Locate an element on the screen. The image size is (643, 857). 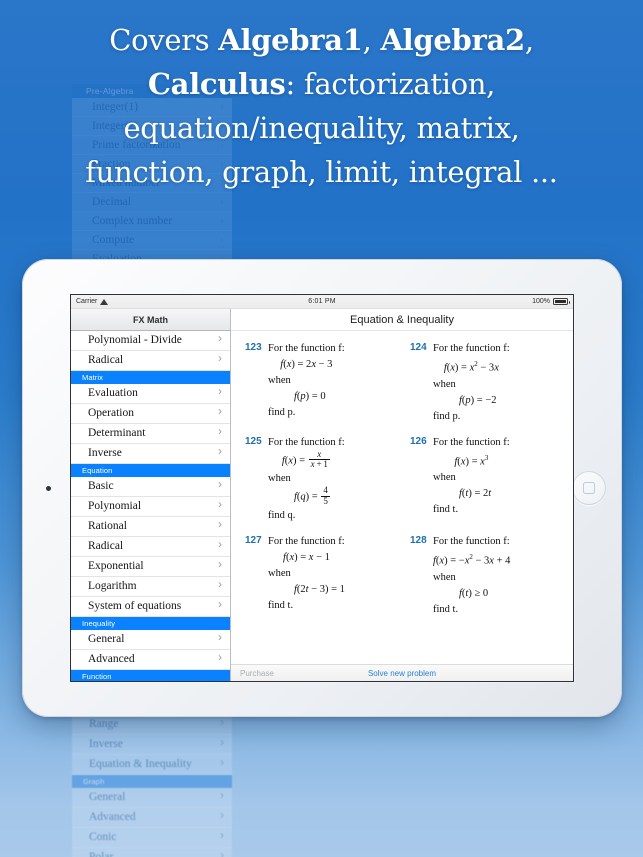
wifi-icon is located at coordinates (104, 301).